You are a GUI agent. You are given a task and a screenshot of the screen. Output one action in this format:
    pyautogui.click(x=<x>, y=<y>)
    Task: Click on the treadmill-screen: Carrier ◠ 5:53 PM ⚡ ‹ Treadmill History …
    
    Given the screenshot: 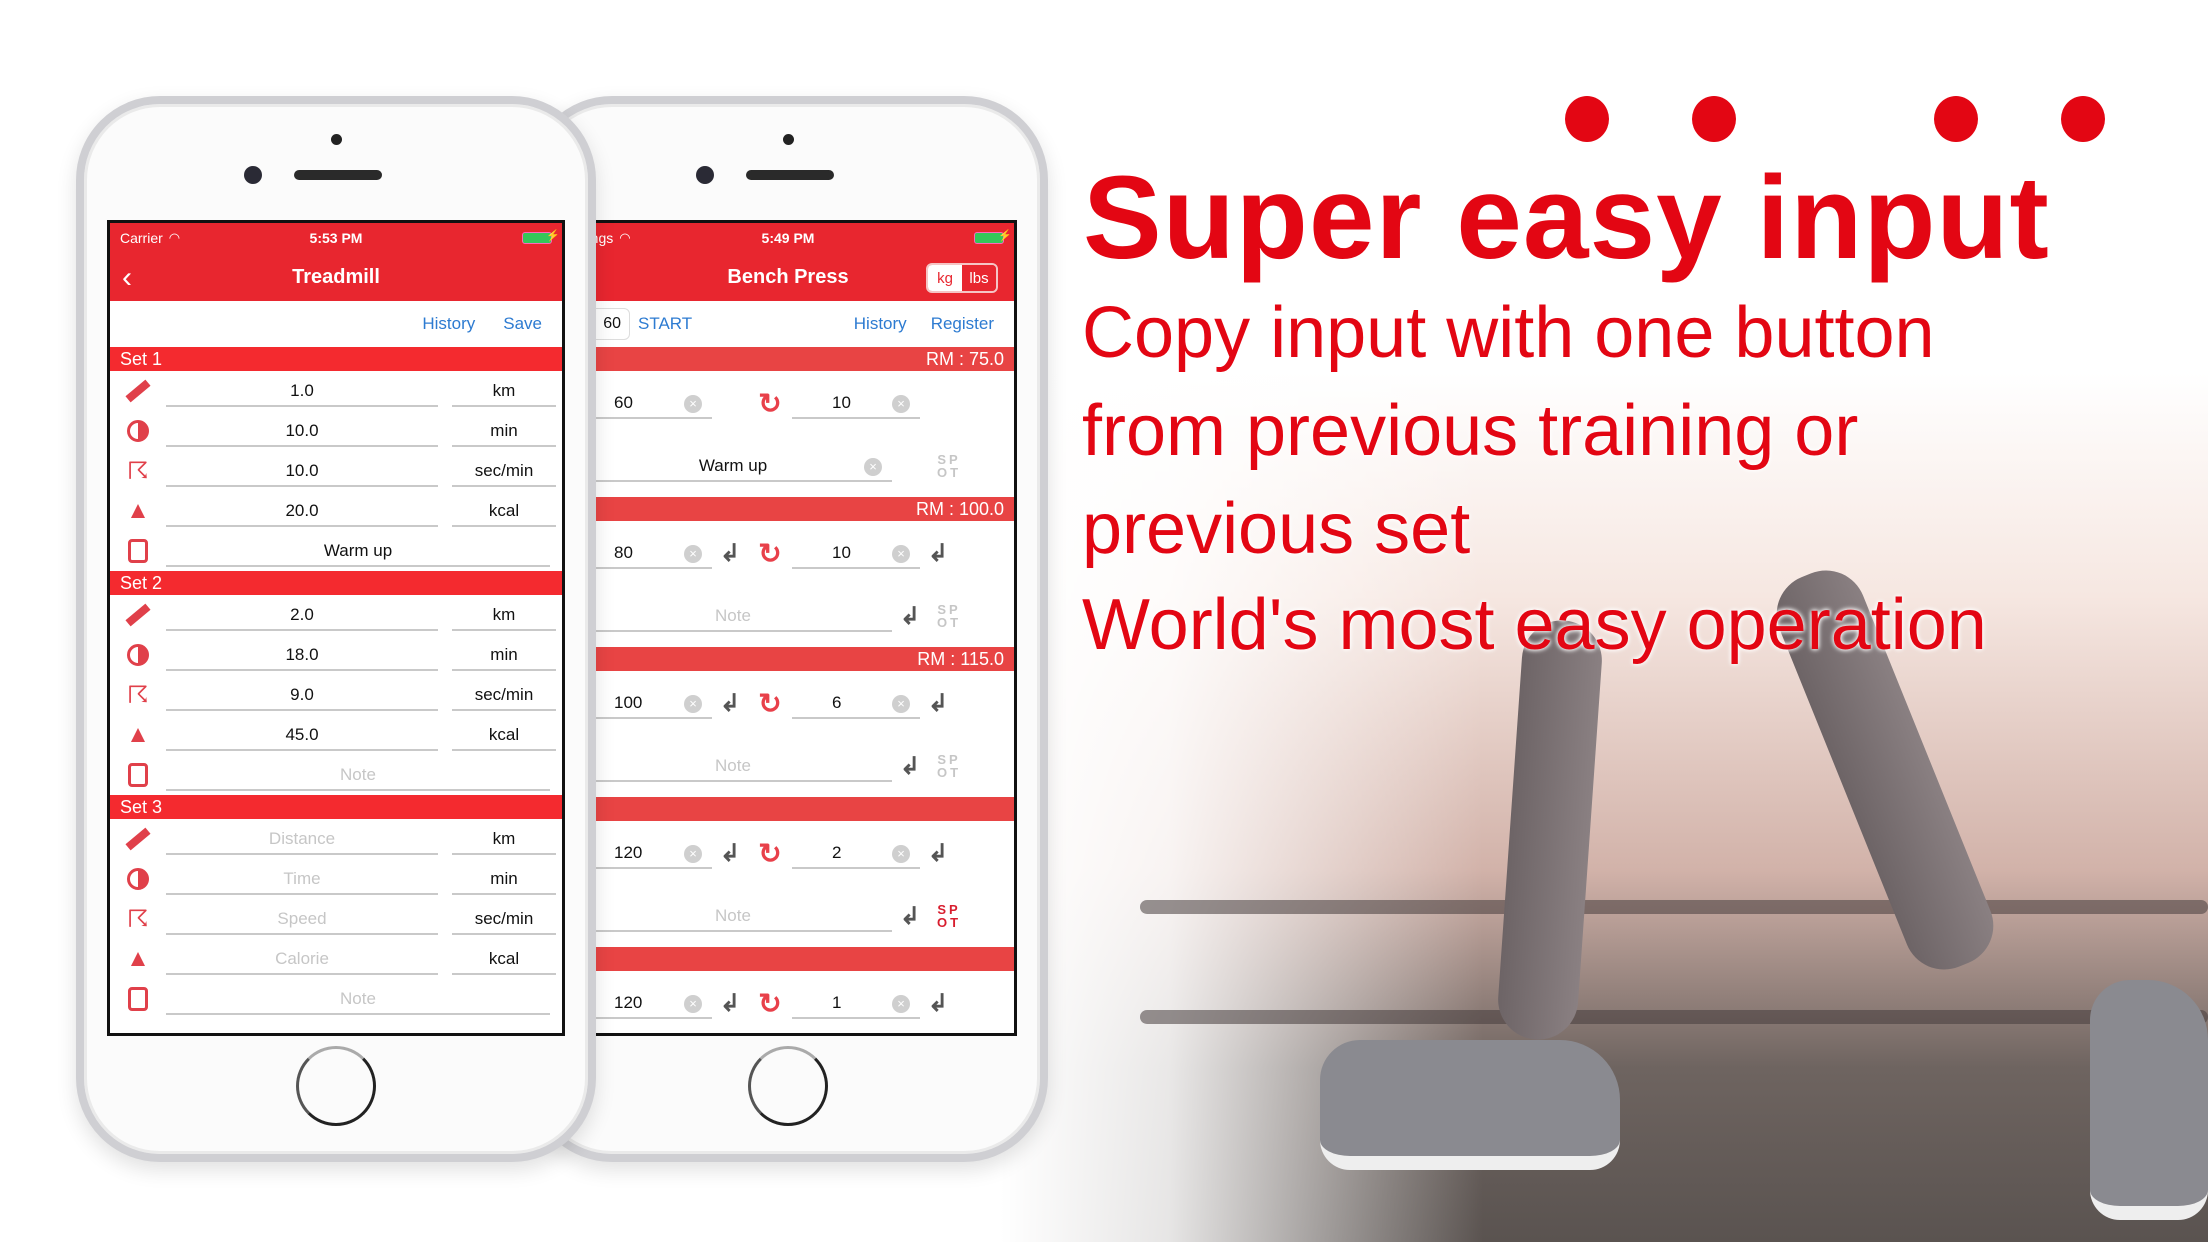 What is the action you would take?
    pyautogui.click(x=336, y=628)
    